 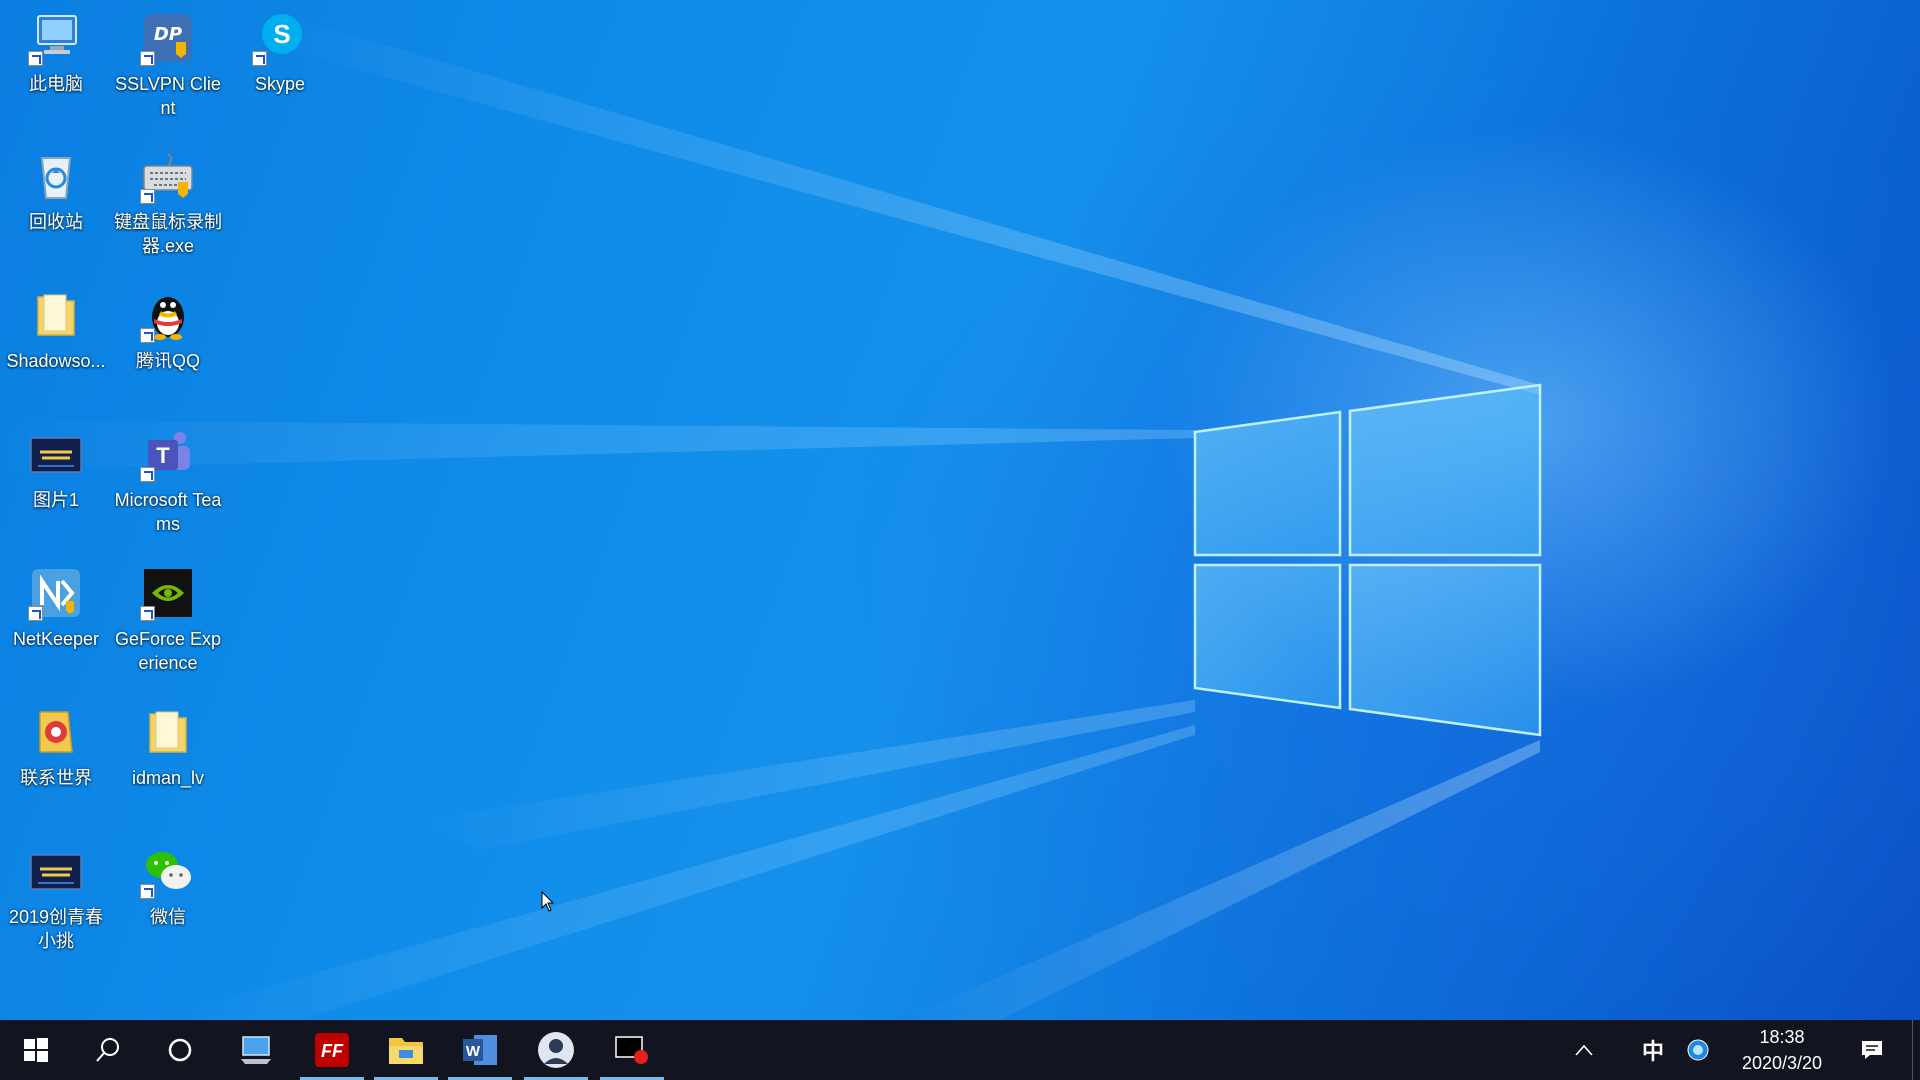 I want to click on desktop-icon-sslvpn: DP SSLVPN Client, so click(x=168, y=65).